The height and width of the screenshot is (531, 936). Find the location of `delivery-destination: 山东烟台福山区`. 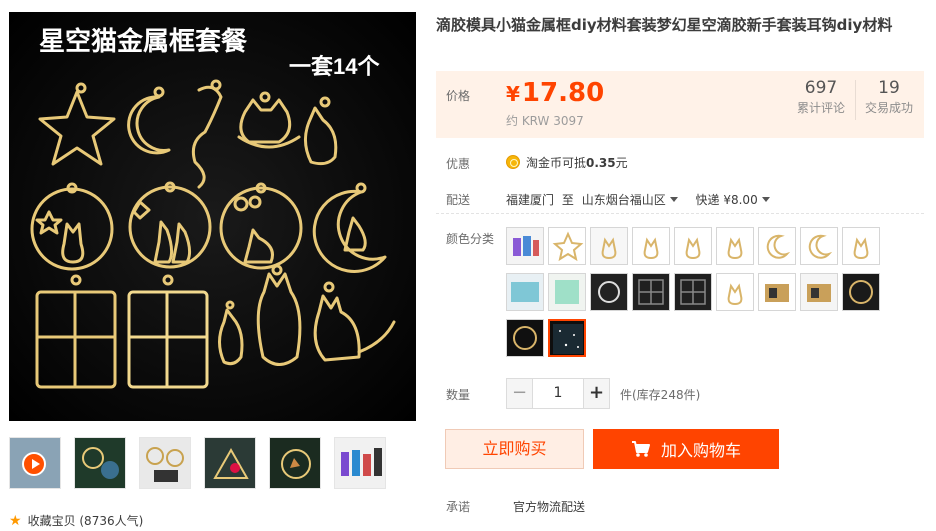

delivery-destination: 山东烟台福山区 is located at coordinates (623, 200).